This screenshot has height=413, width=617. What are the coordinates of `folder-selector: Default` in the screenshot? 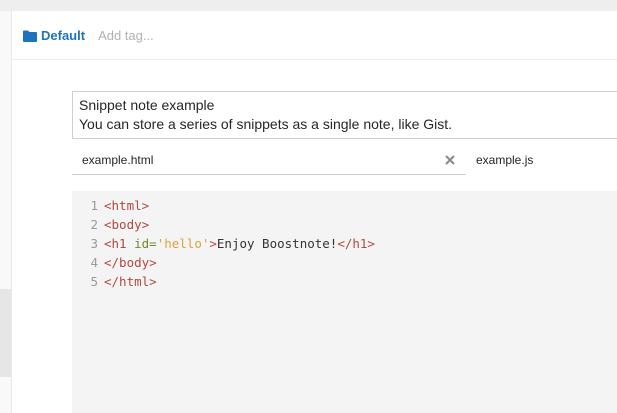 It's located at (54, 35).